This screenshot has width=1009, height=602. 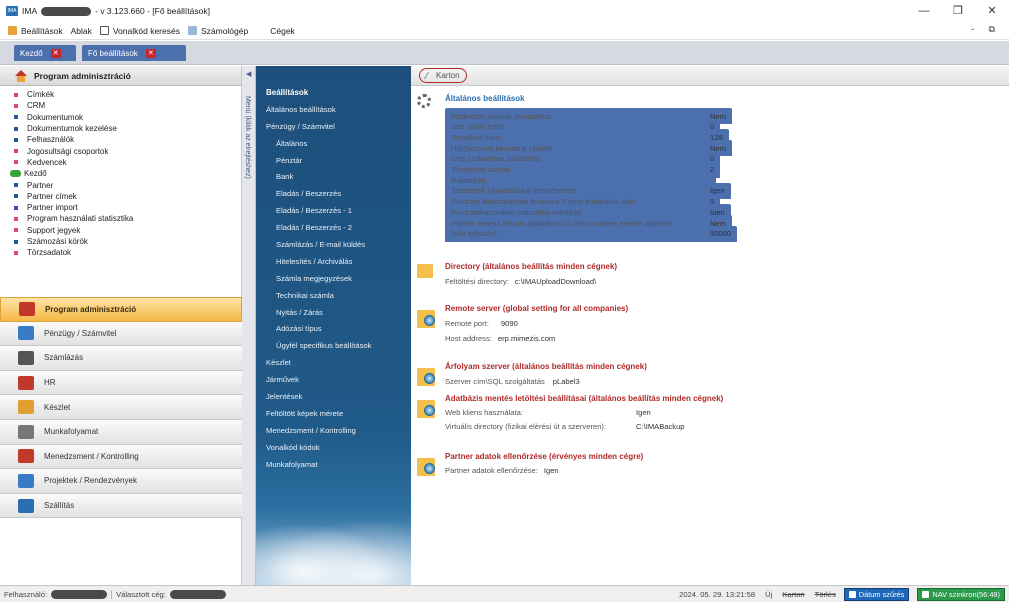 I want to click on tree-item-label: Dokumentumok kezelése, so click(x=72, y=129).